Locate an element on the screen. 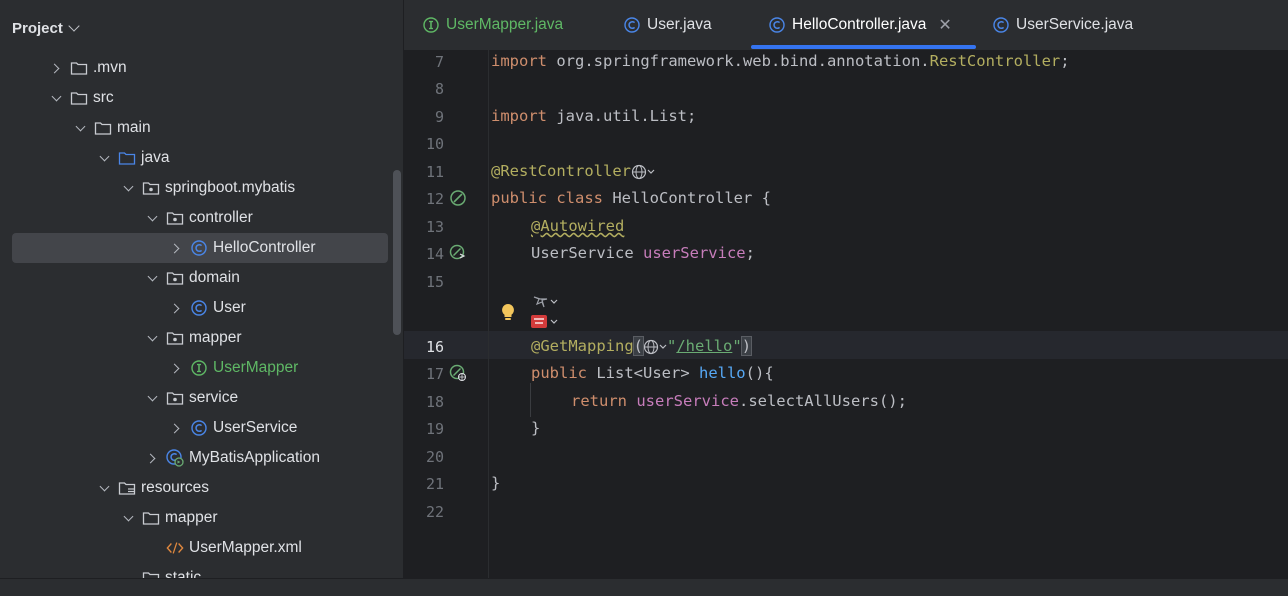 The image size is (1288, 596). ai-hint-icon is located at coordinates (546, 302).